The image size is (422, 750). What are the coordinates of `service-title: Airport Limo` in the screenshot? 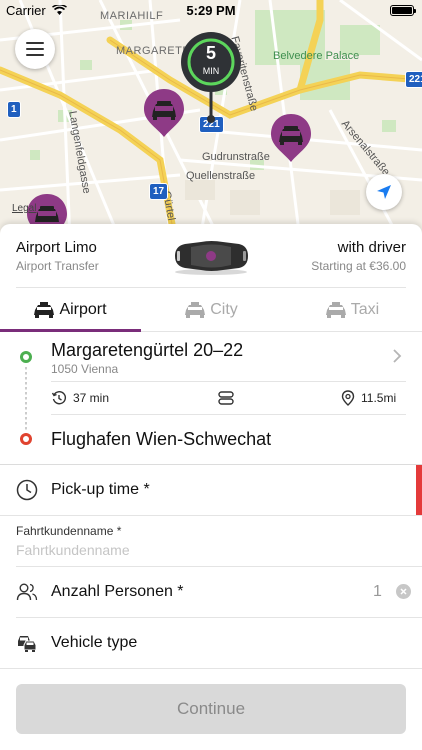 It's located at (56, 247).